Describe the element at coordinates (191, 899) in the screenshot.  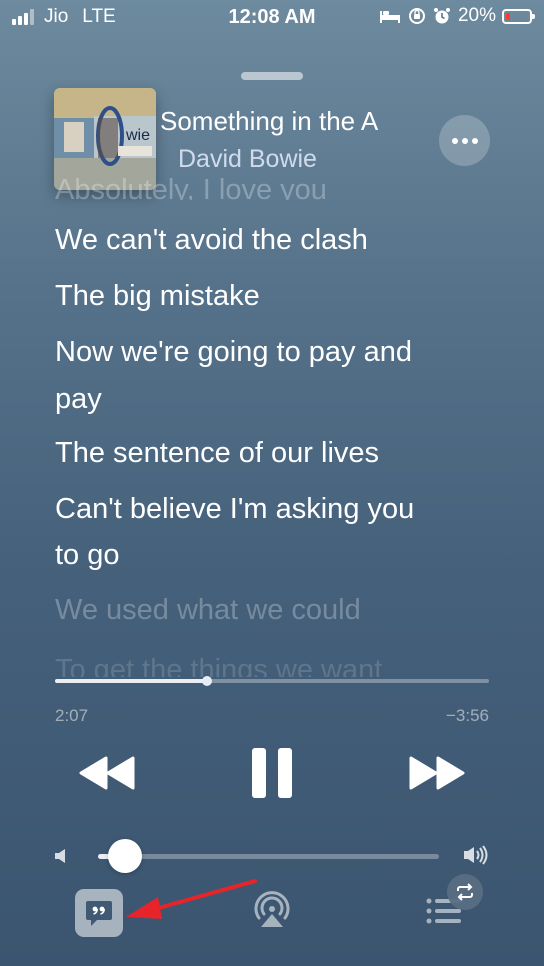
I see `annotation-arrow` at that location.